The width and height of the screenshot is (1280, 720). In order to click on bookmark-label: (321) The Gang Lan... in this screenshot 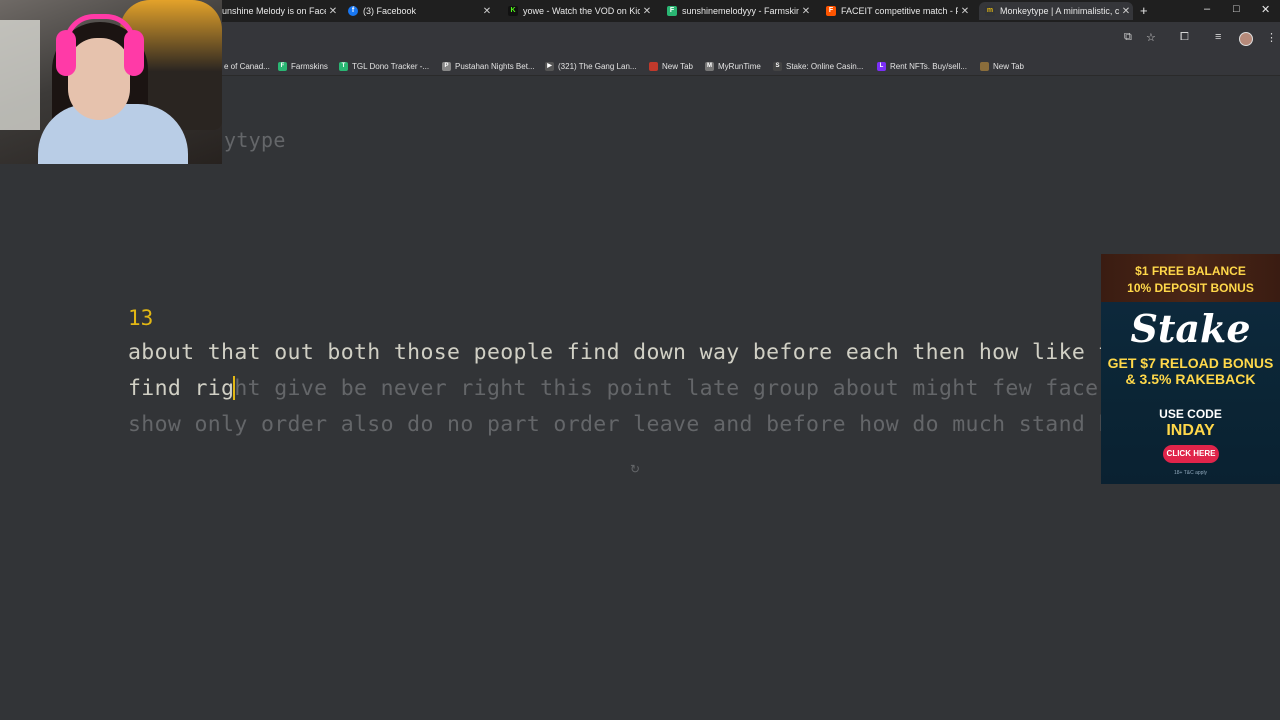, I will do `click(597, 66)`.